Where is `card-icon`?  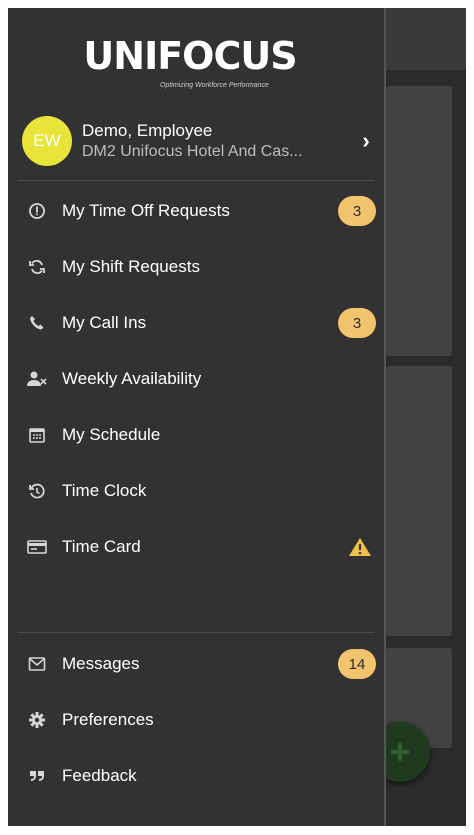
card-icon is located at coordinates (37, 547).